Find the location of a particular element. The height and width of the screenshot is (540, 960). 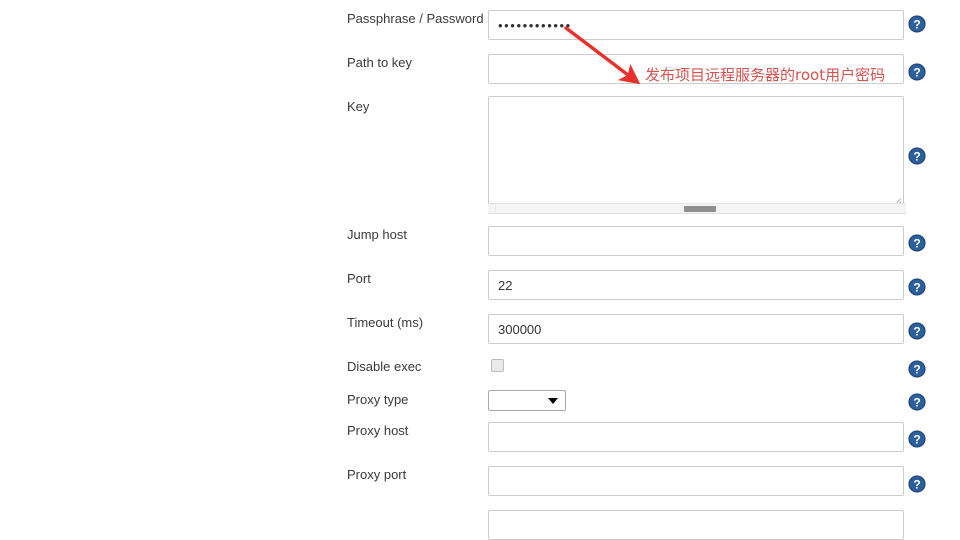

label-disable-exec: Disable exec is located at coordinates (384, 366).